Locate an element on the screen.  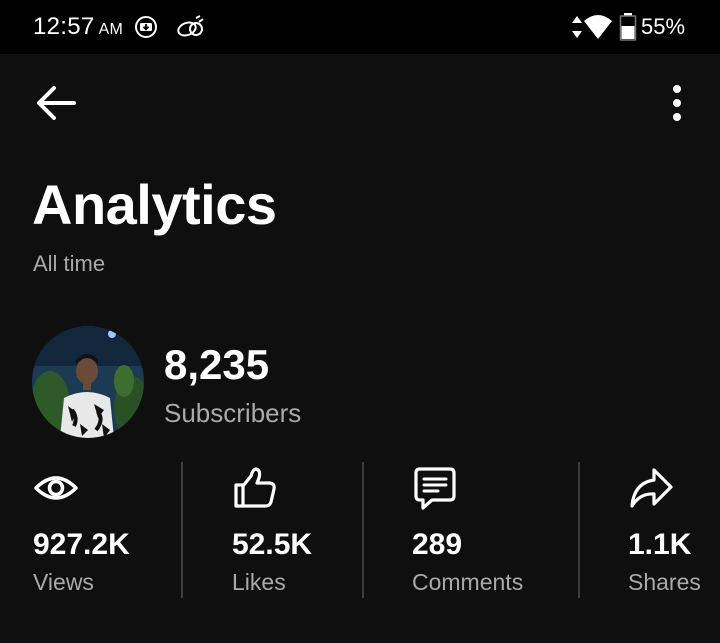
back-button is located at coordinates (56, 103).